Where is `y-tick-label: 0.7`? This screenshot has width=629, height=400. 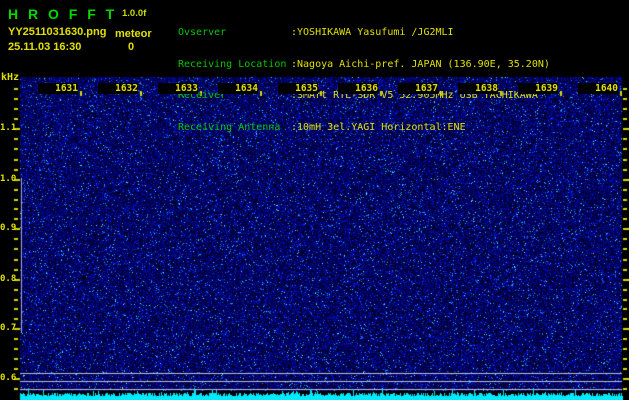 y-tick-label: 0.7 is located at coordinates (8, 328).